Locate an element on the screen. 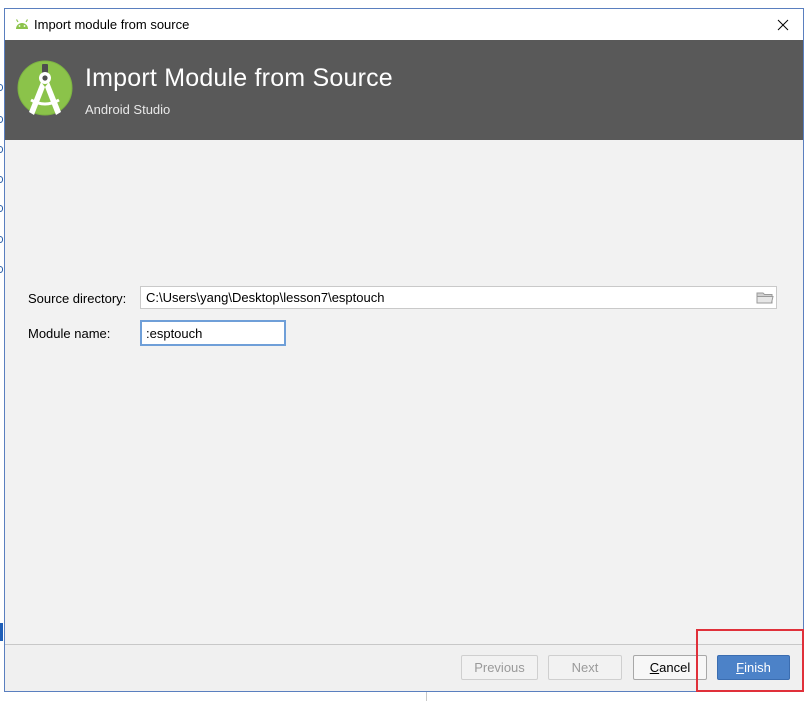  android-studio-logo is located at coordinates (45, 88).